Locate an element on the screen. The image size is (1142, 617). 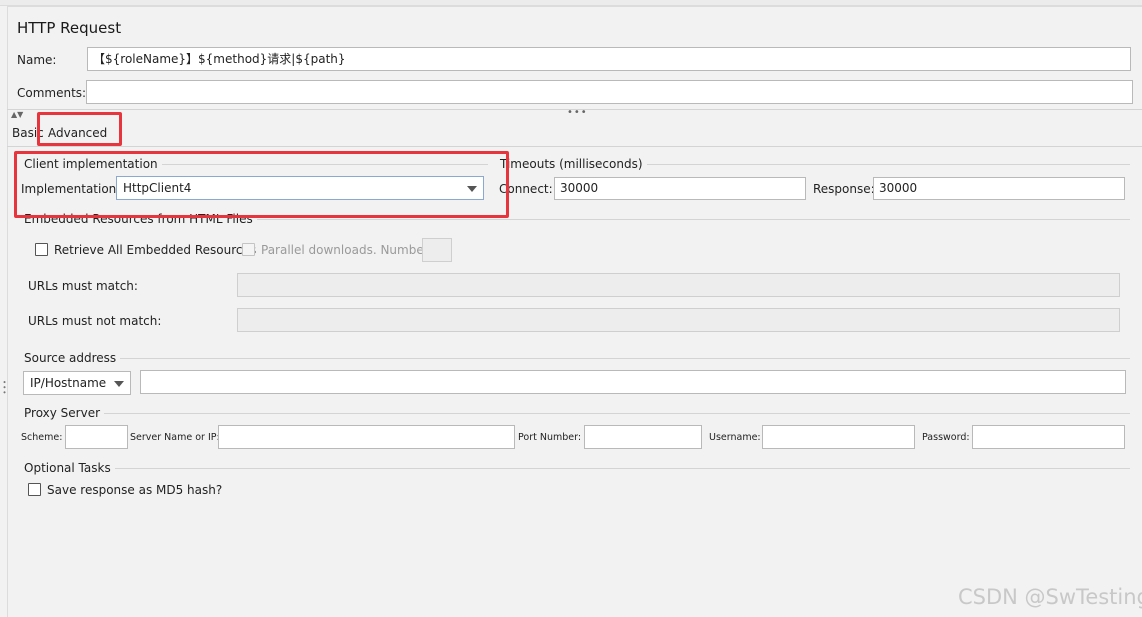
md5-checkbox is located at coordinates (34, 489).